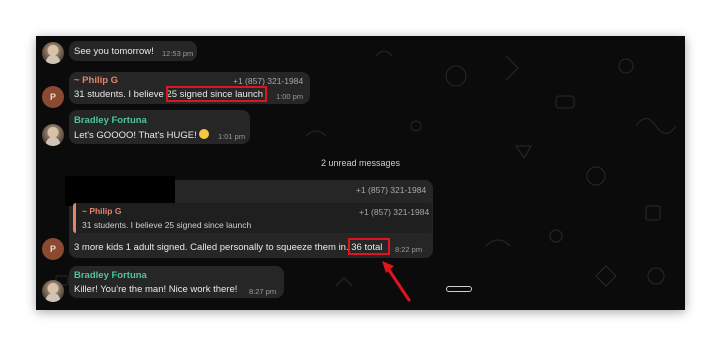 The width and height of the screenshot is (720, 346). Describe the element at coordinates (409, 249) in the screenshot. I see `message-time: 8:22 pm` at that location.